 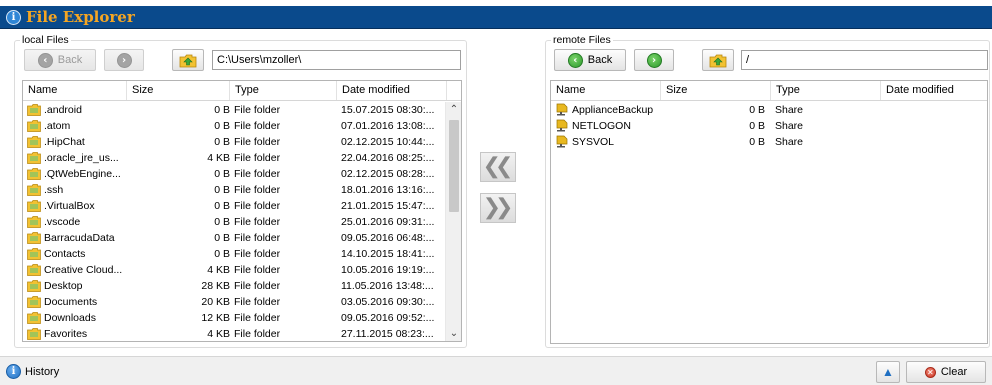 What do you see at coordinates (65, 254) in the screenshot?
I see `local-cell-name: Contacts` at bounding box center [65, 254].